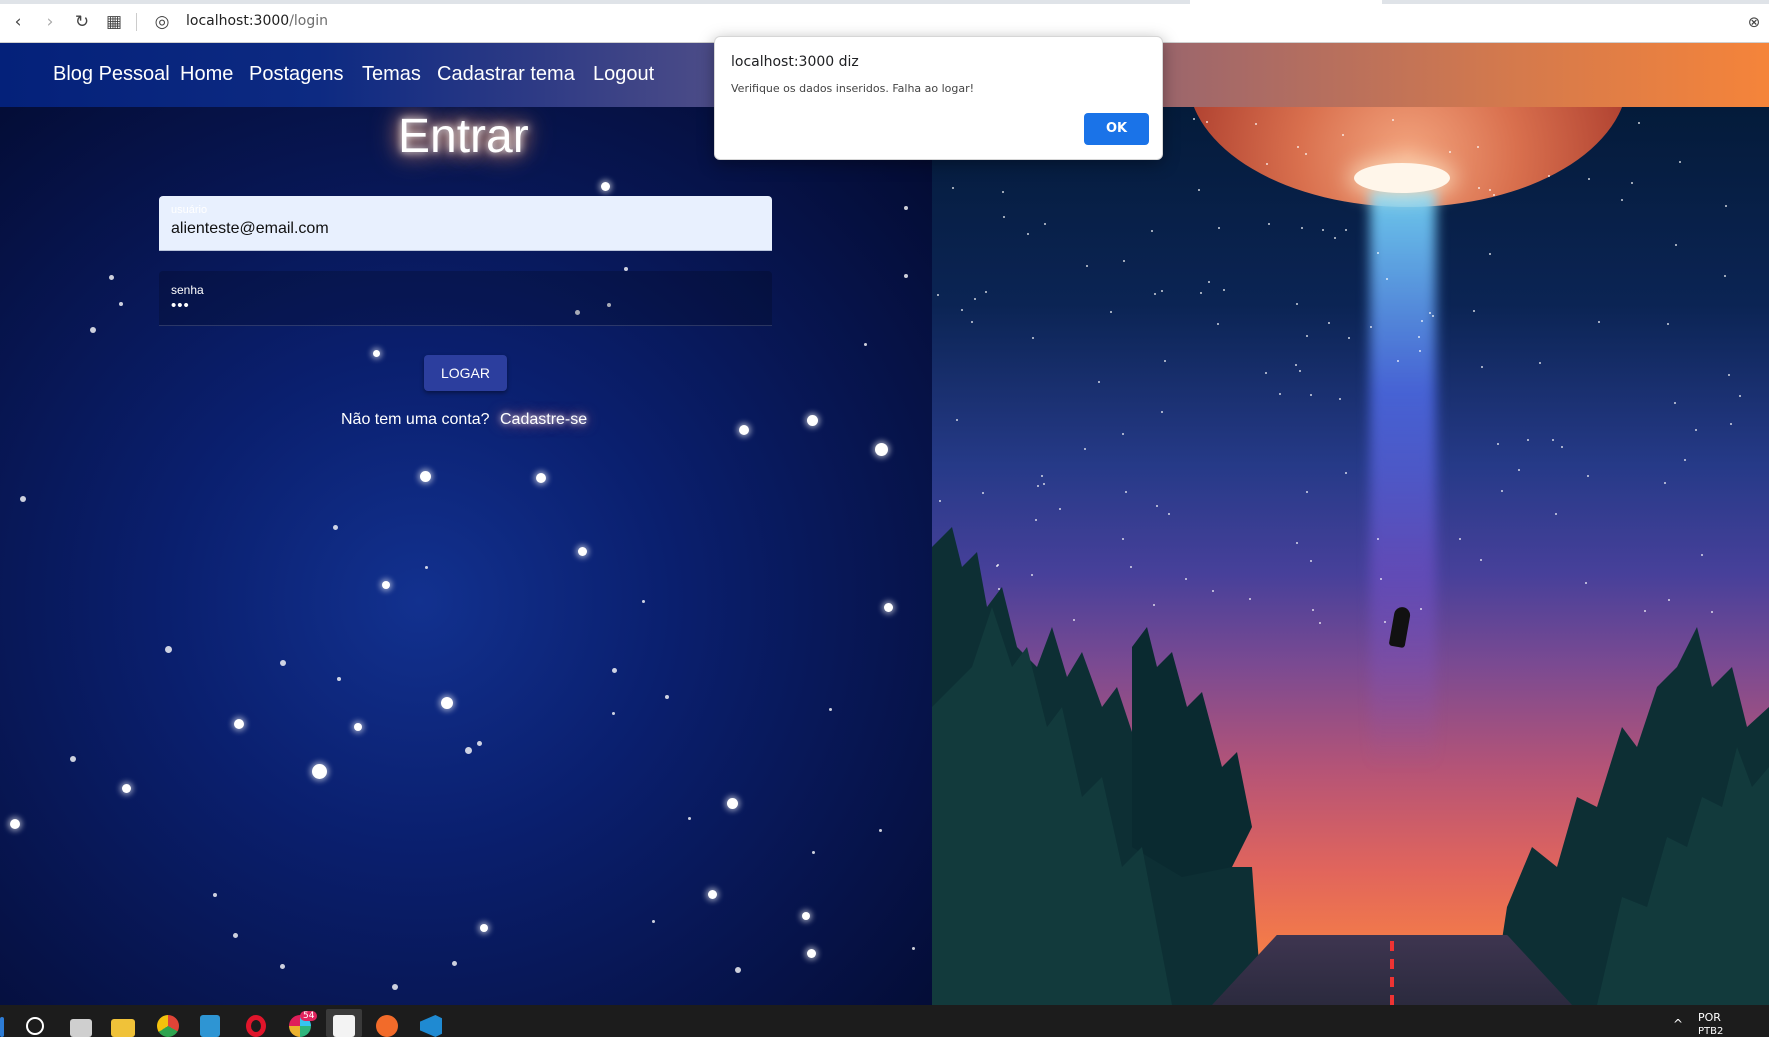  Describe the element at coordinates (82, 22) in the screenshot. I see `reload-icon: ↻` at that location.